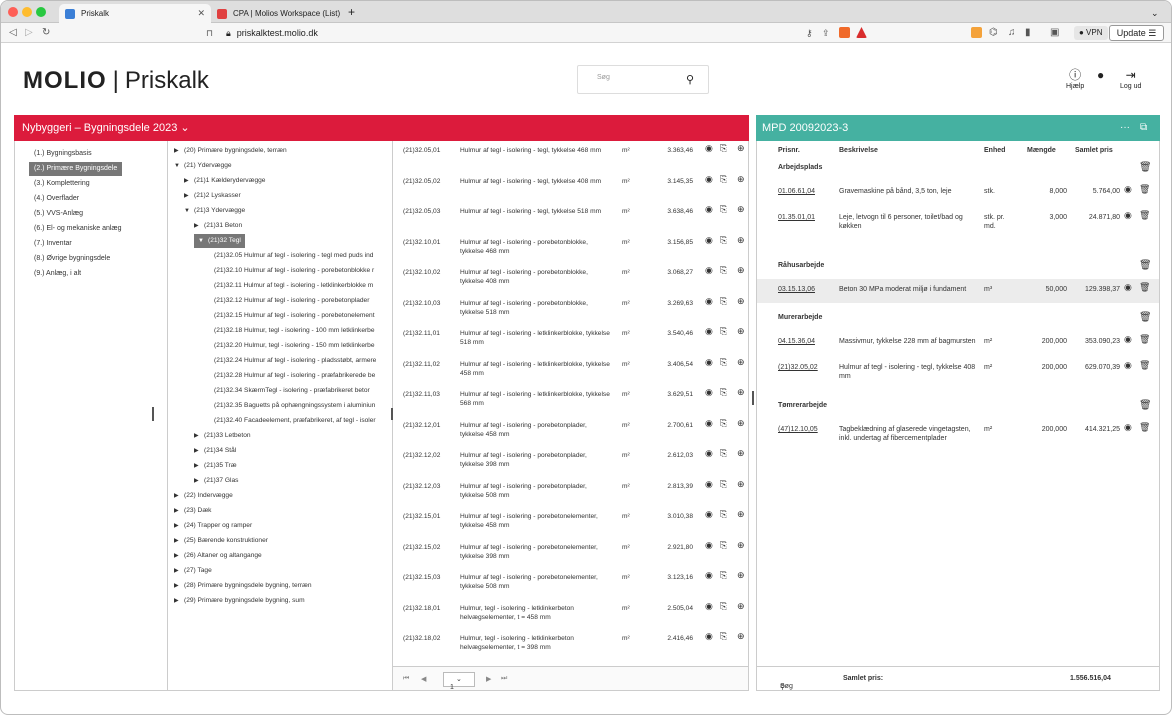 The width and height of the screenshot is (1172, 715). Describe the element at coordinates (1054, 33) in the screenshot. I see `wallet-icon: ▣` at that location.